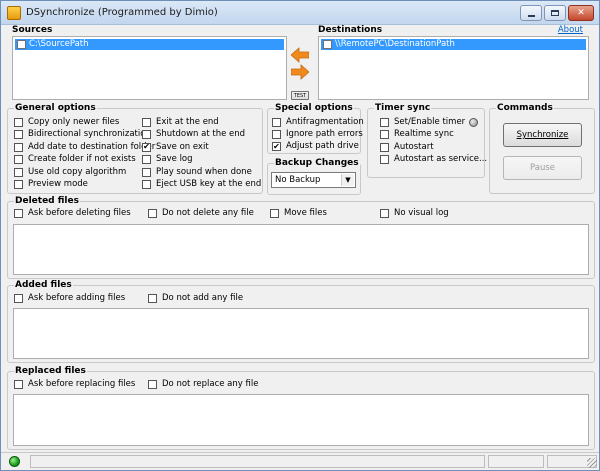 The height and width of the screenshot is (471, 600). What do you see at coordinates (47, 201) in the screenshot?
I see `deleted-files-label: Deleted files` at bounding box center [47, 201].